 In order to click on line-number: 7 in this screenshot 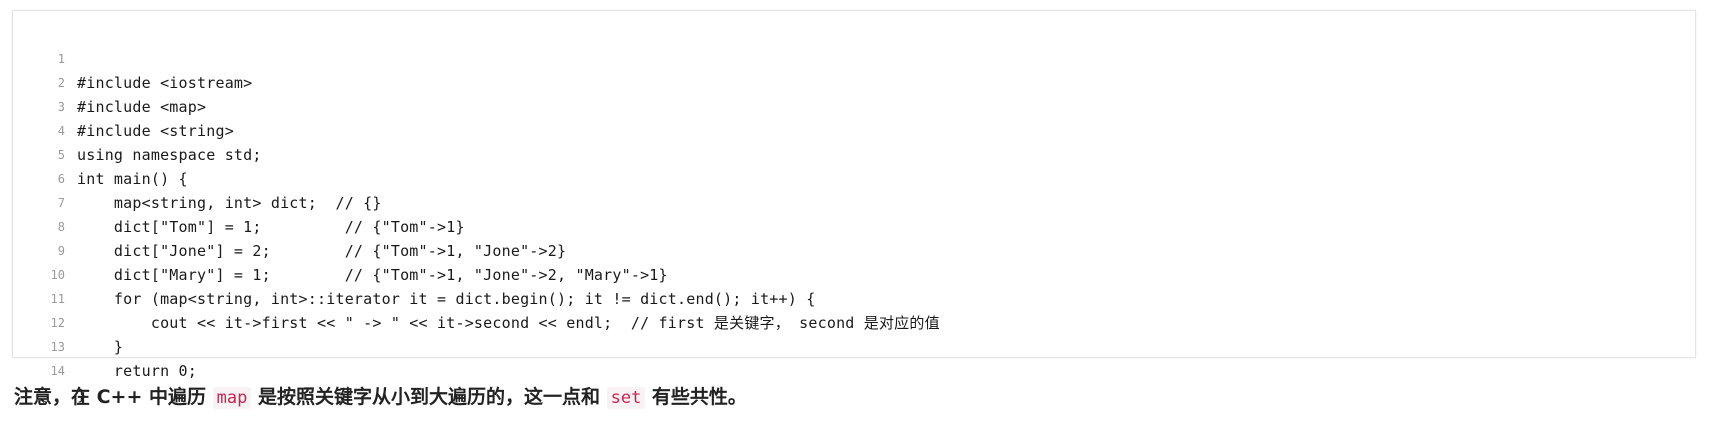, I will do `click(61, 203)`.